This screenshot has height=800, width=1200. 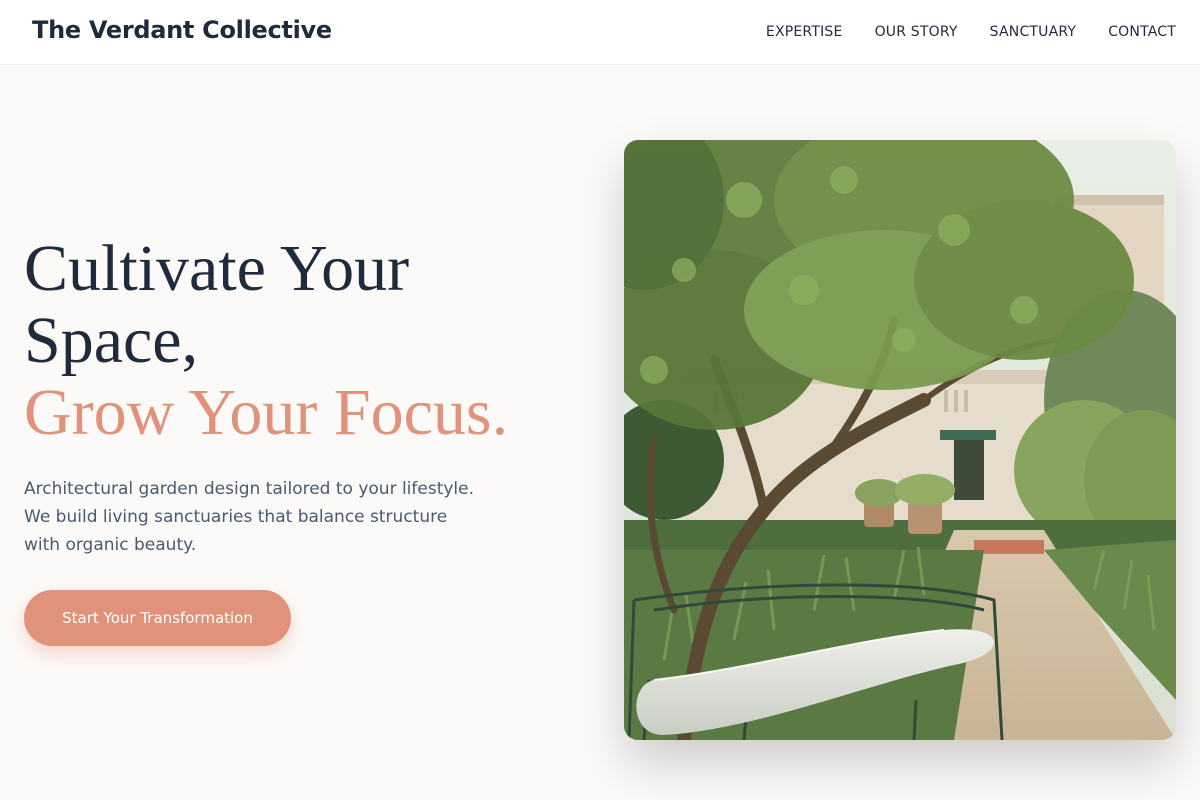 What do you see at coordinates (1142, 32) in the screenshot?
I see `nav-link-contact: CONTACT` at bounding box center [1142, 32].